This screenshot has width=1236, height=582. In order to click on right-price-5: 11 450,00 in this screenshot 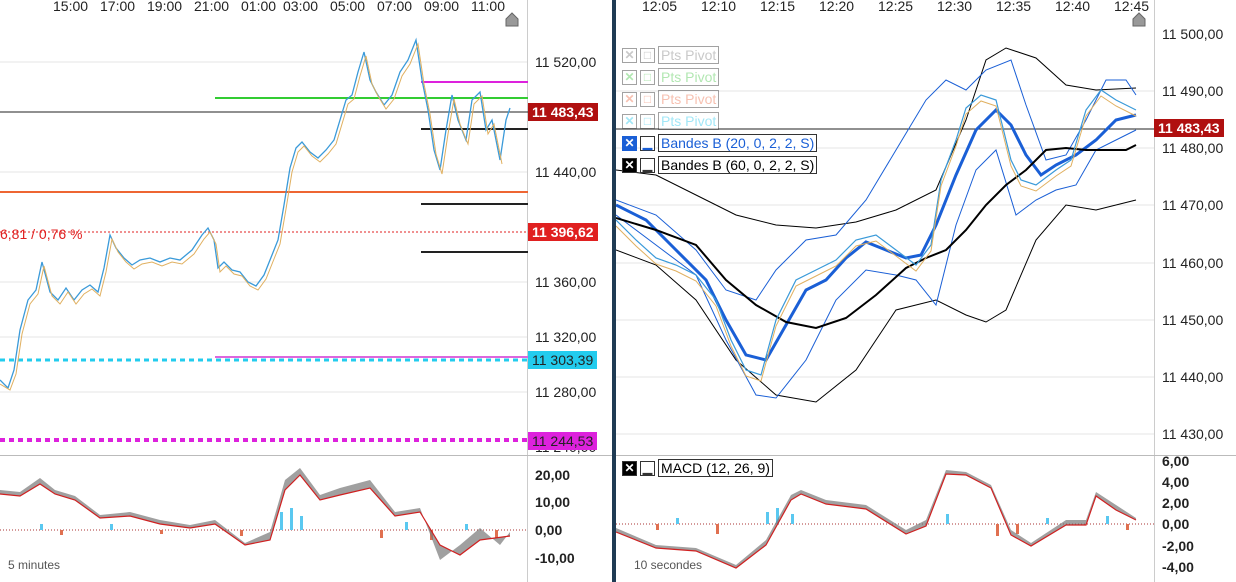, I will do `click(1192, 320)`.